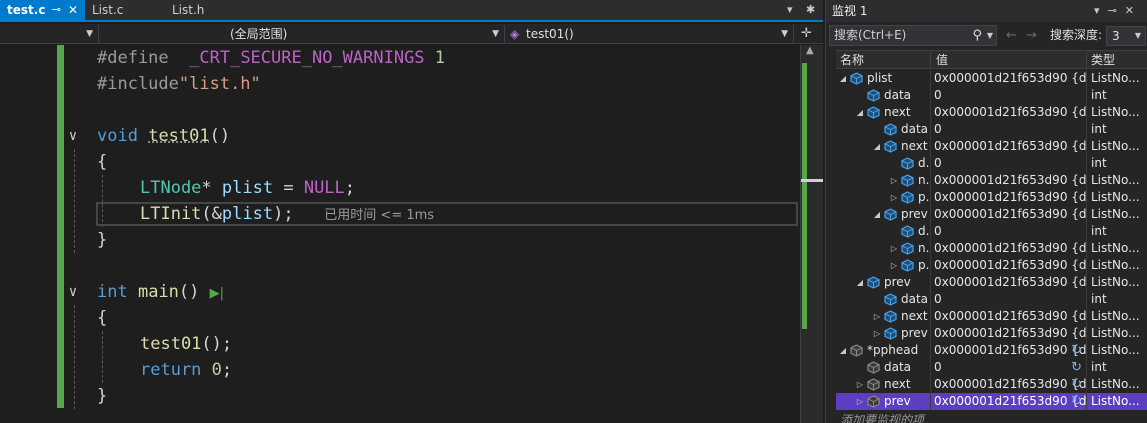 The width and height of the screenshot is (1147, 423). Describe the element at coordinates (186, 344) in the screenshot. I see `code-line: test01();` at that location.